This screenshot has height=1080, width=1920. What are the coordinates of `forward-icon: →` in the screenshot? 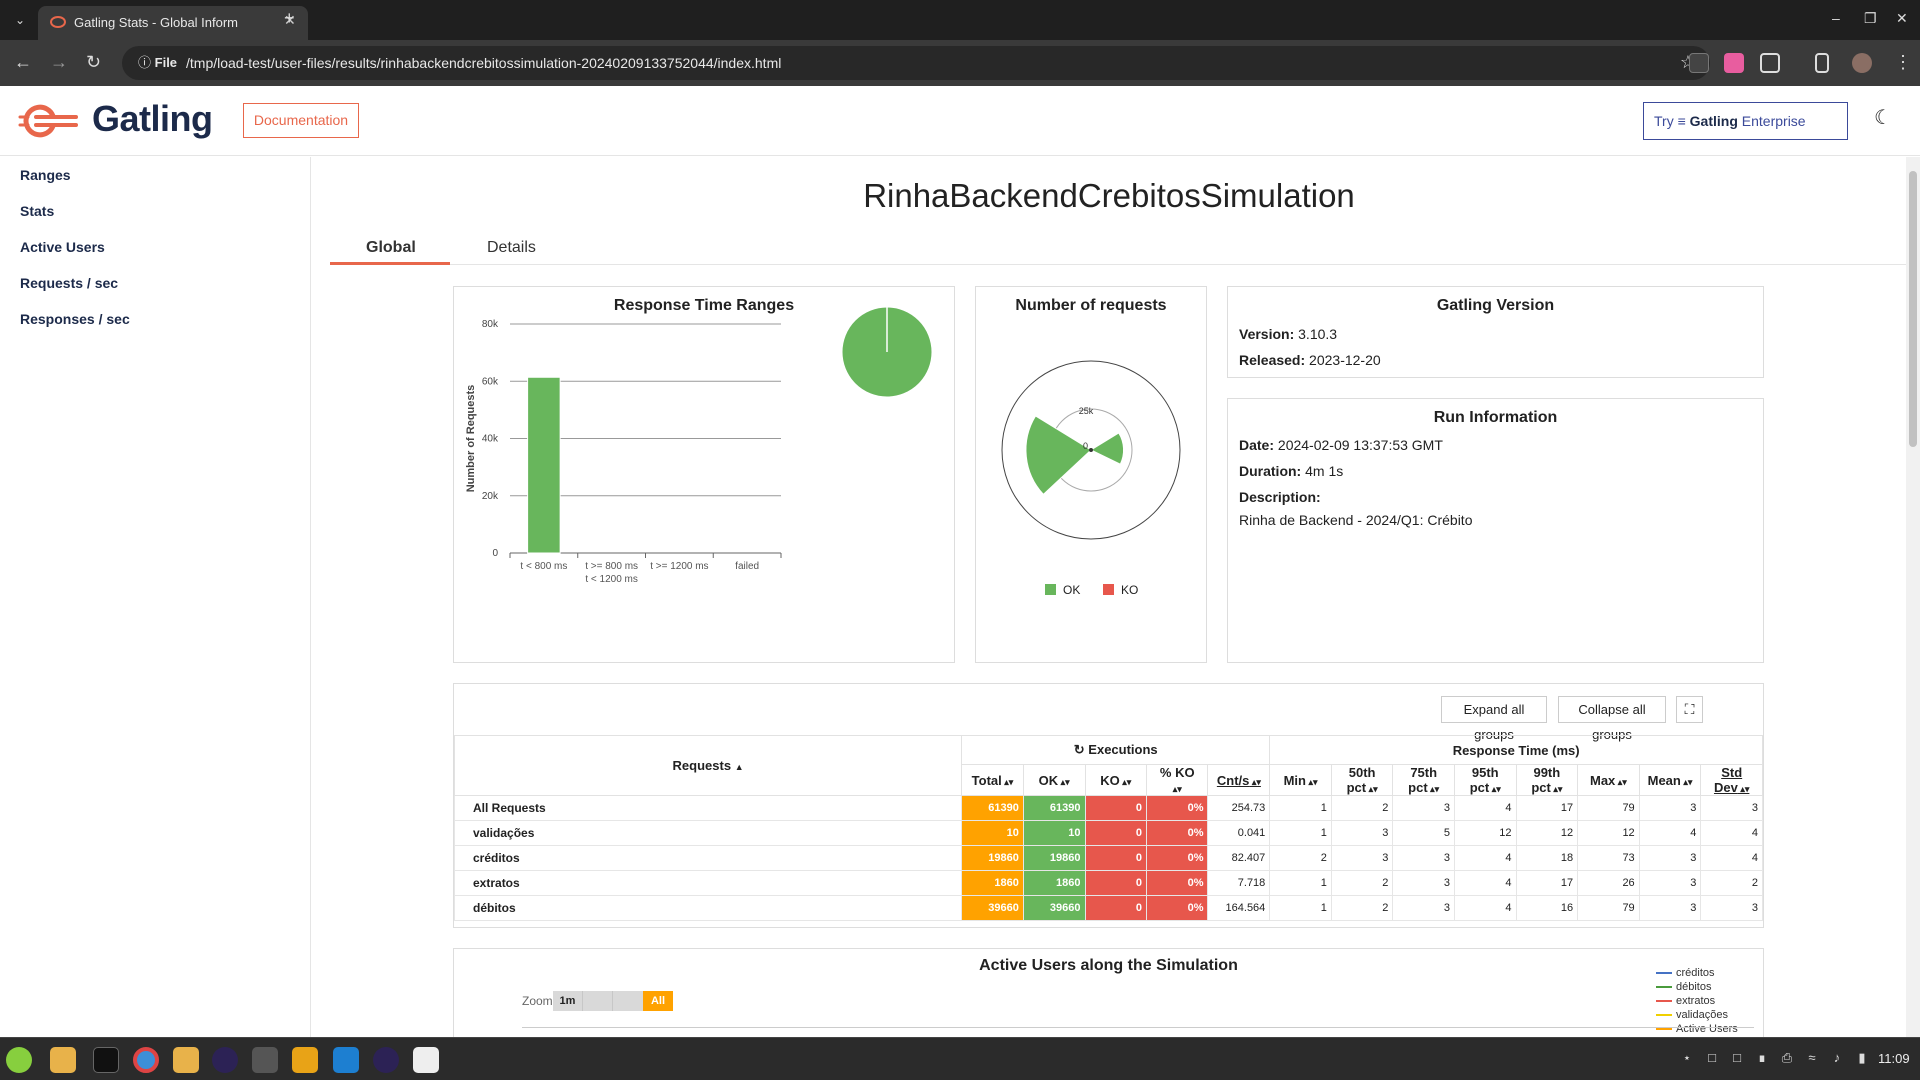 It's located at (59, 62).